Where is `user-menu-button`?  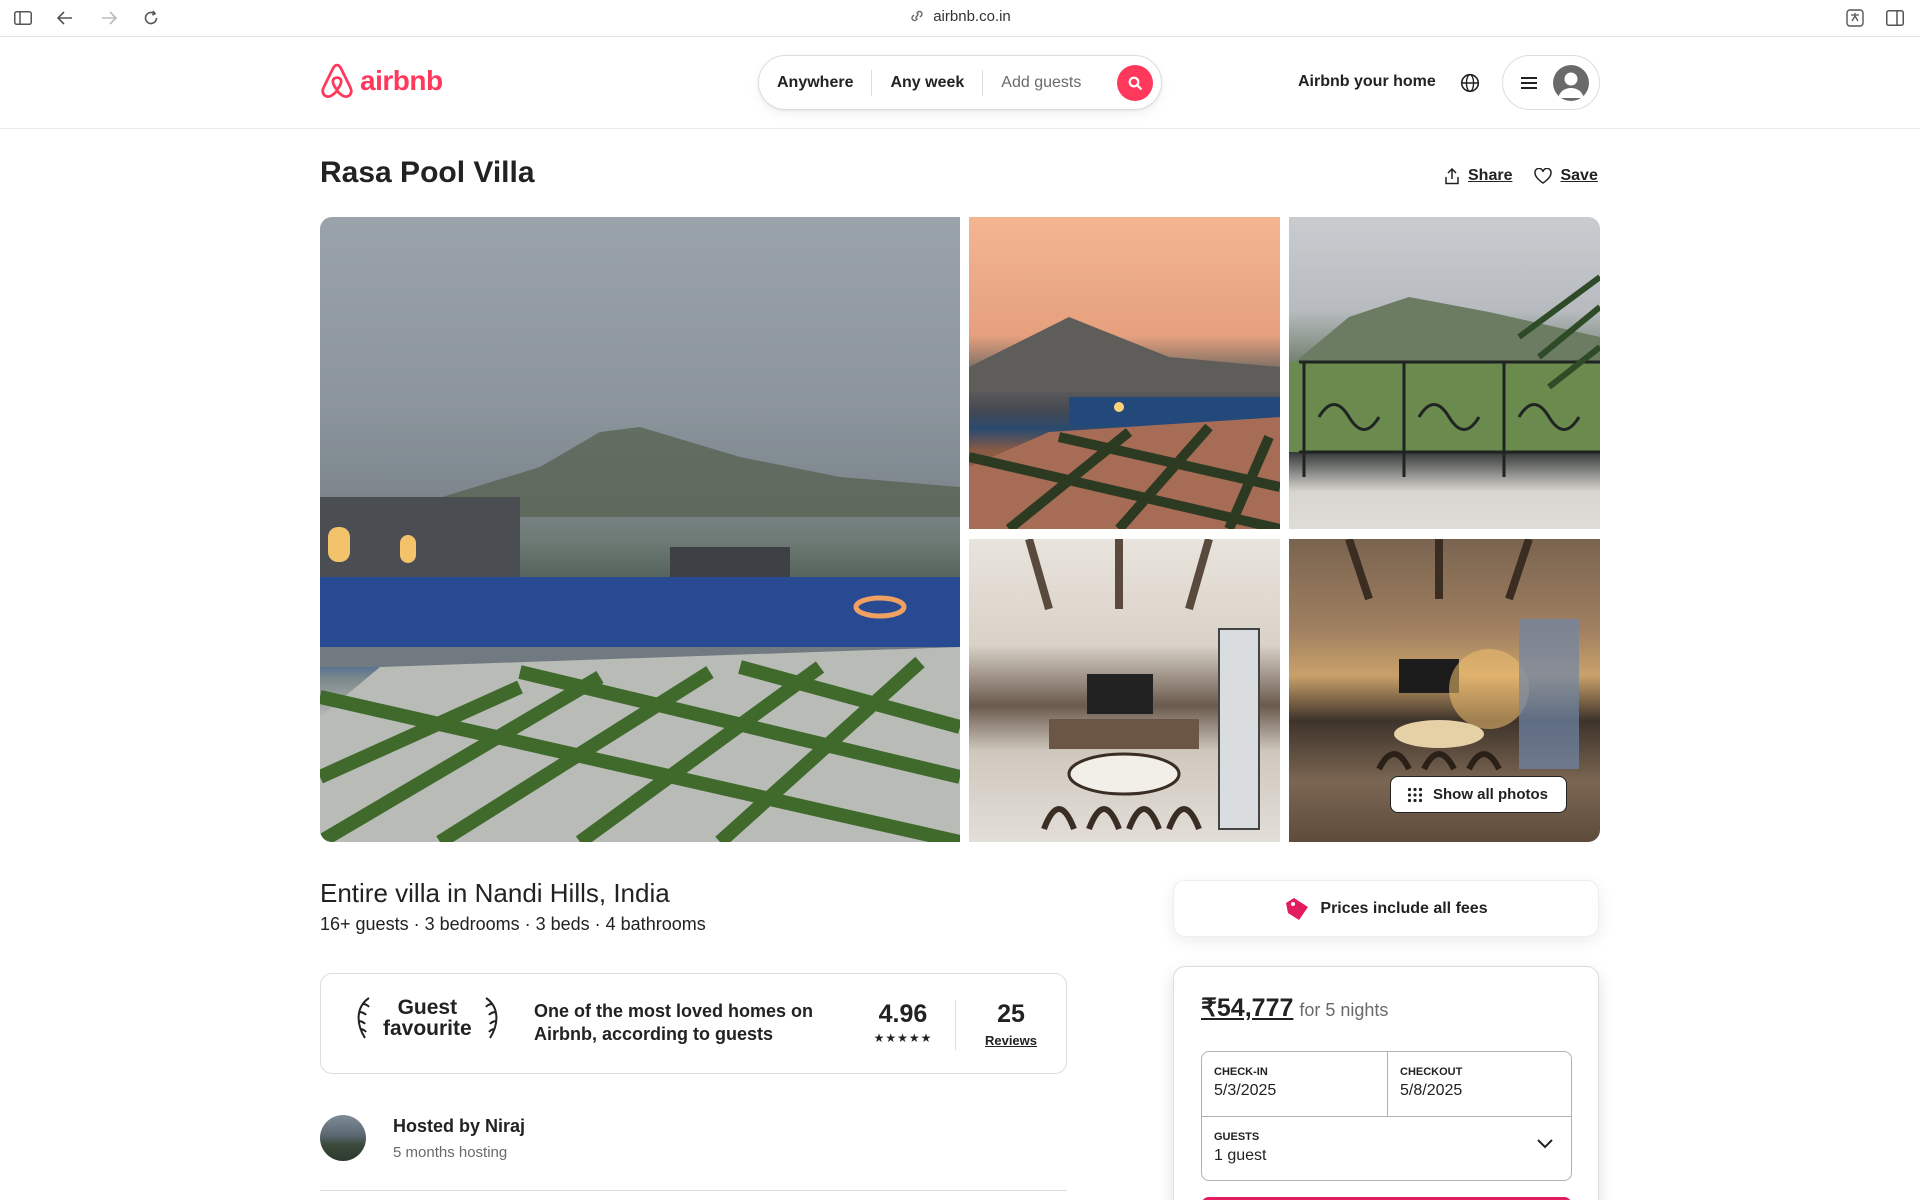 user-menu-button is located at coordinates (1551, 82).